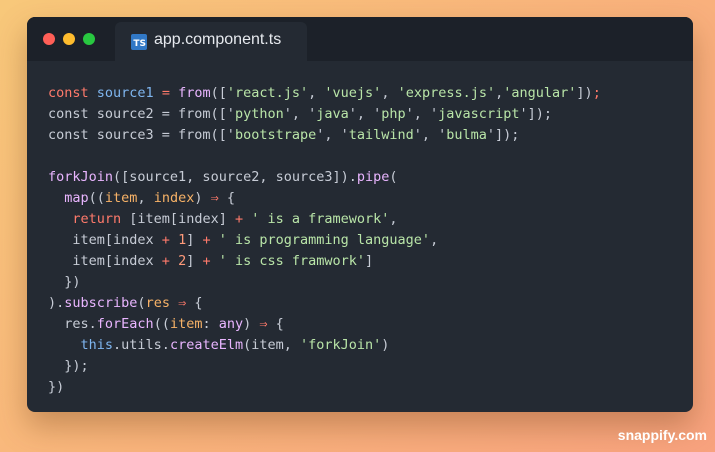 The image size is (715, 452). I want to click on code-token: [item[index], so click(182, 219).